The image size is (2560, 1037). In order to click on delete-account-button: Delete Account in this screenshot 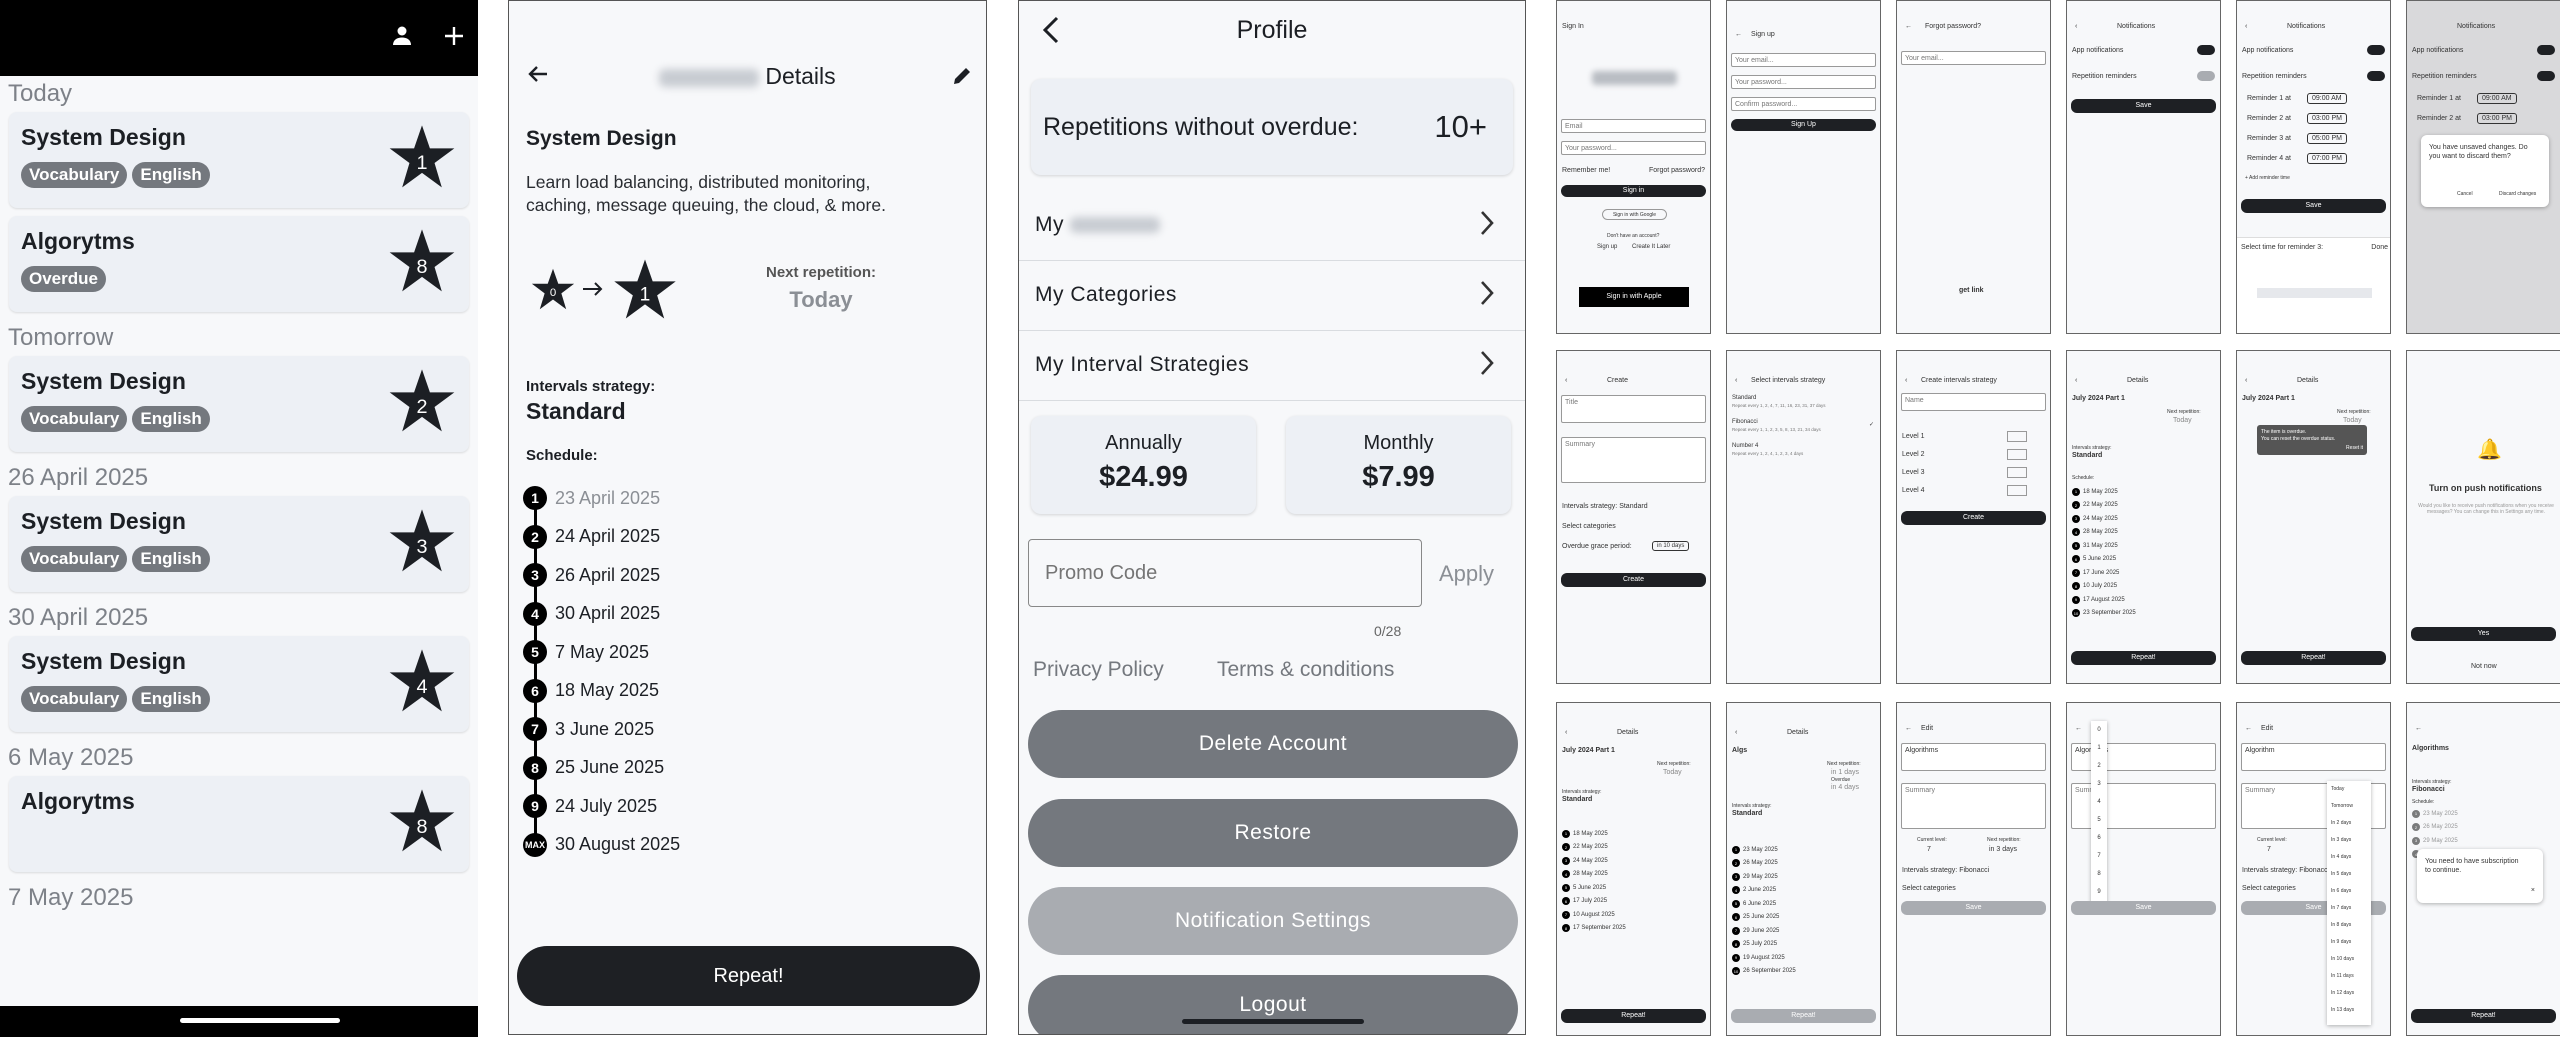, I will do `click(1273, 744)`.